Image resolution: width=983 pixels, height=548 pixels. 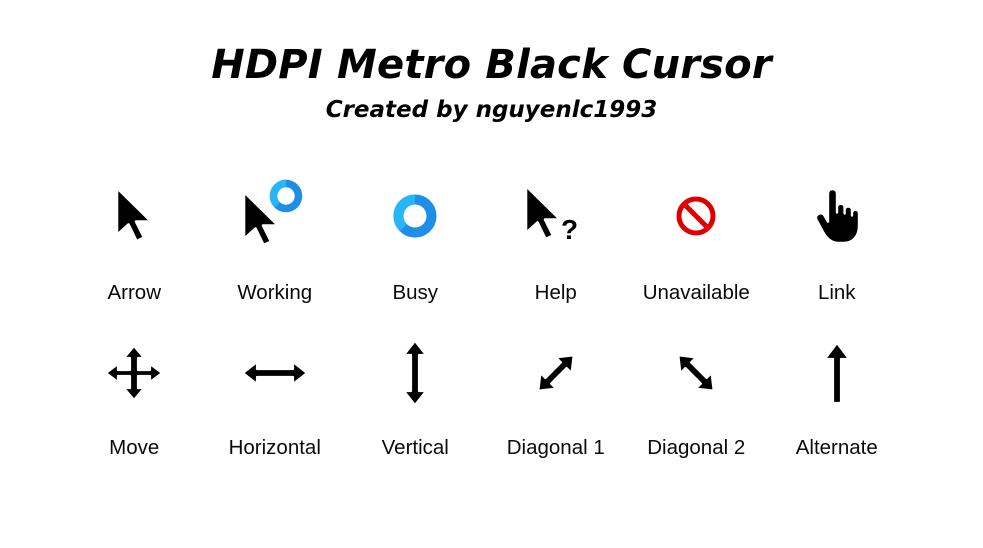 What do you see at coordinates (555, 292) in the screenshot?
I see `cursor-label: Help` at bounding box center [555, 292].